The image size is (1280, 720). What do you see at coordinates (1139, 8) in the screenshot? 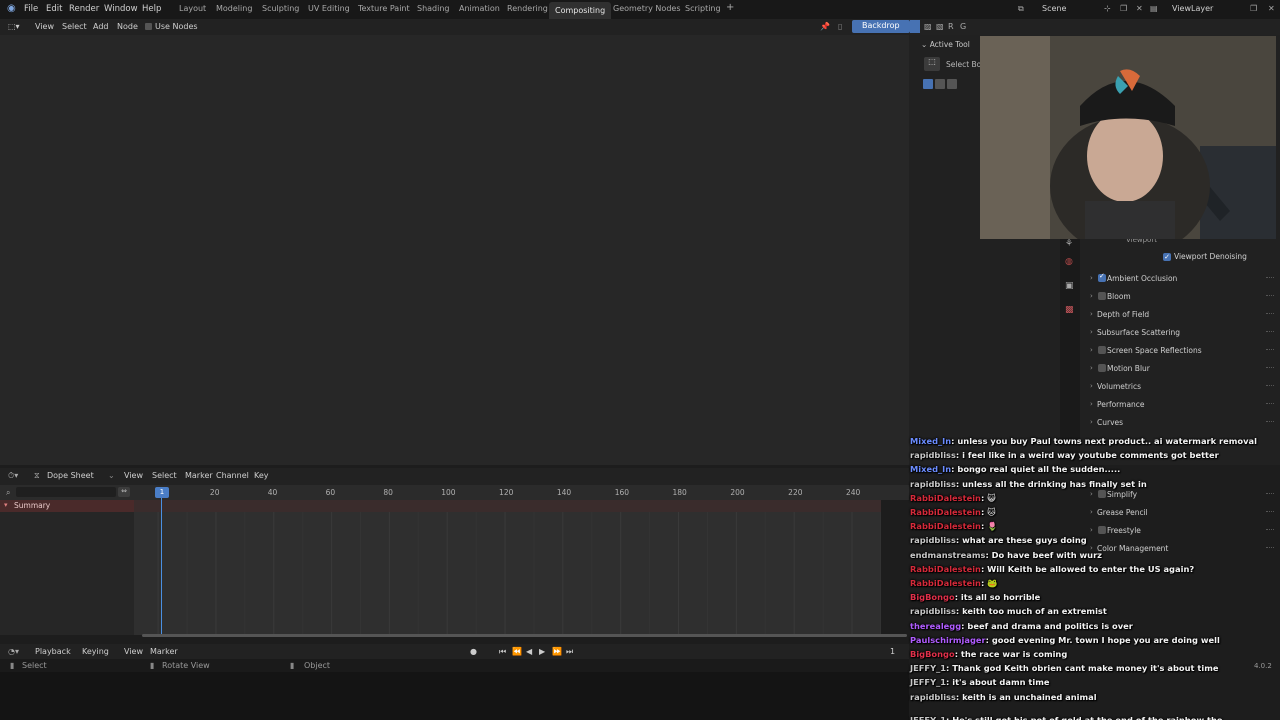
I see `delete-scene-icon: ✕` at bounding box center [1139, 8].